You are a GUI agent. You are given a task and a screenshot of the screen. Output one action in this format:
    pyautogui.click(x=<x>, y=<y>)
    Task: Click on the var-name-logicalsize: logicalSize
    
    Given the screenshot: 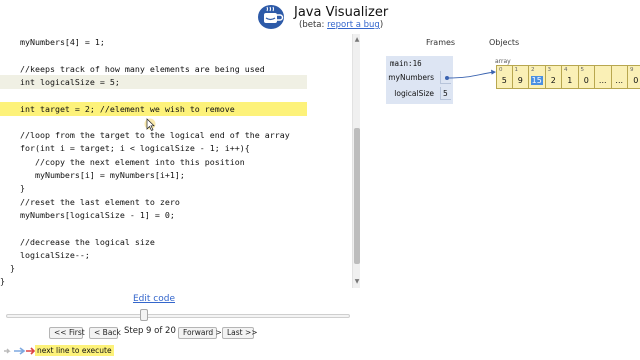 What is the action you would take?
    pyautogui.click(x=414, y=93)
    